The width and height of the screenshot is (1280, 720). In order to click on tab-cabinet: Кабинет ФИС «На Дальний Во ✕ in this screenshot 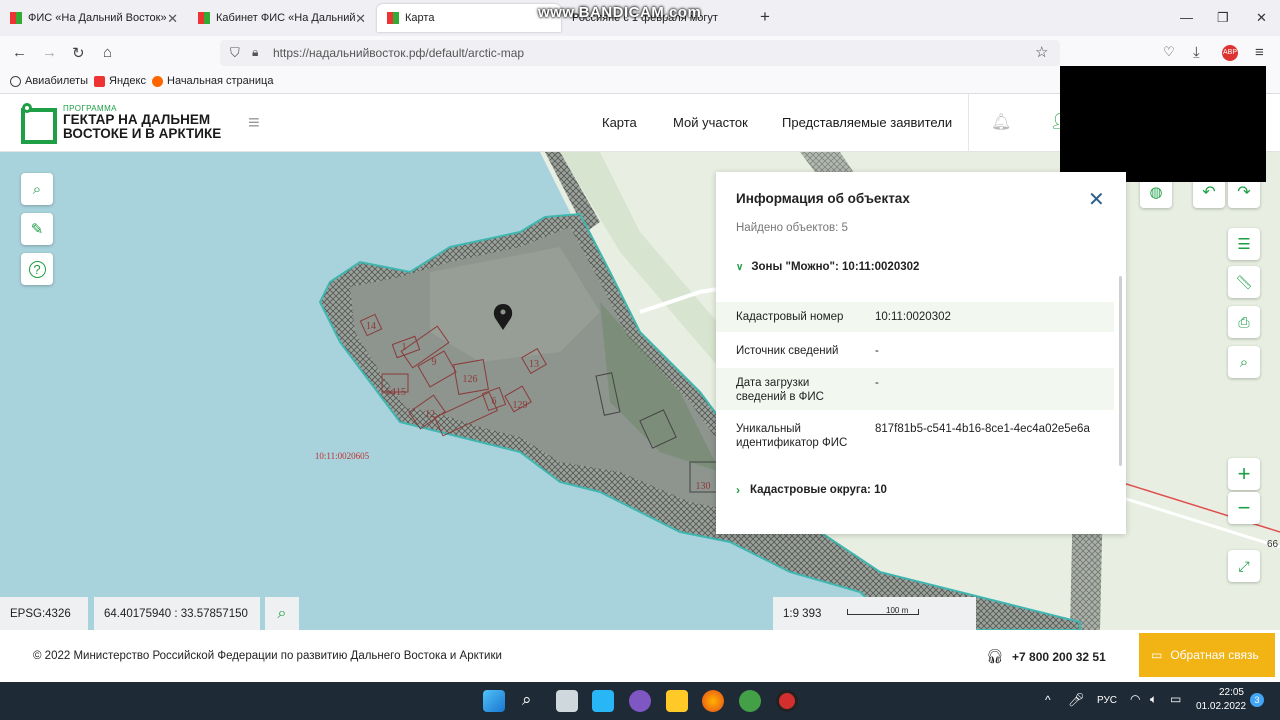, I will do `click(281, 18)`.